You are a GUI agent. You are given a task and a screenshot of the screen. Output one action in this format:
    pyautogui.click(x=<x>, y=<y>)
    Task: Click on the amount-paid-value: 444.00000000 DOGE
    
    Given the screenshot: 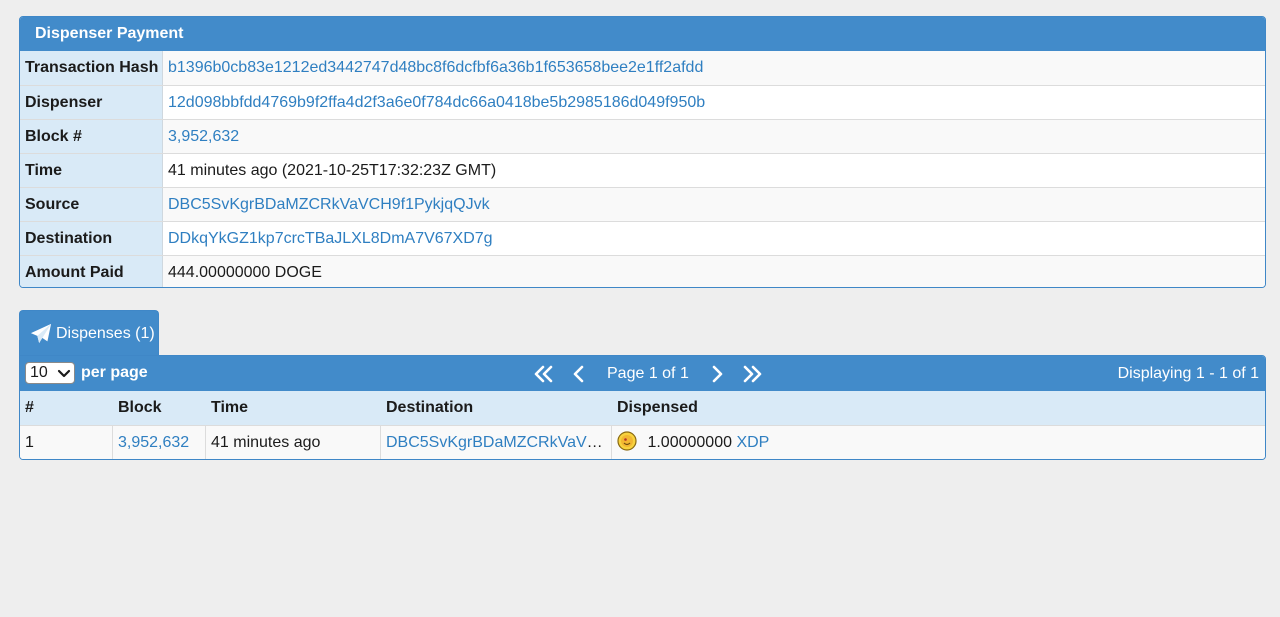 What is the action you would take?
    pyautogui.click(x=714, y=271)
    